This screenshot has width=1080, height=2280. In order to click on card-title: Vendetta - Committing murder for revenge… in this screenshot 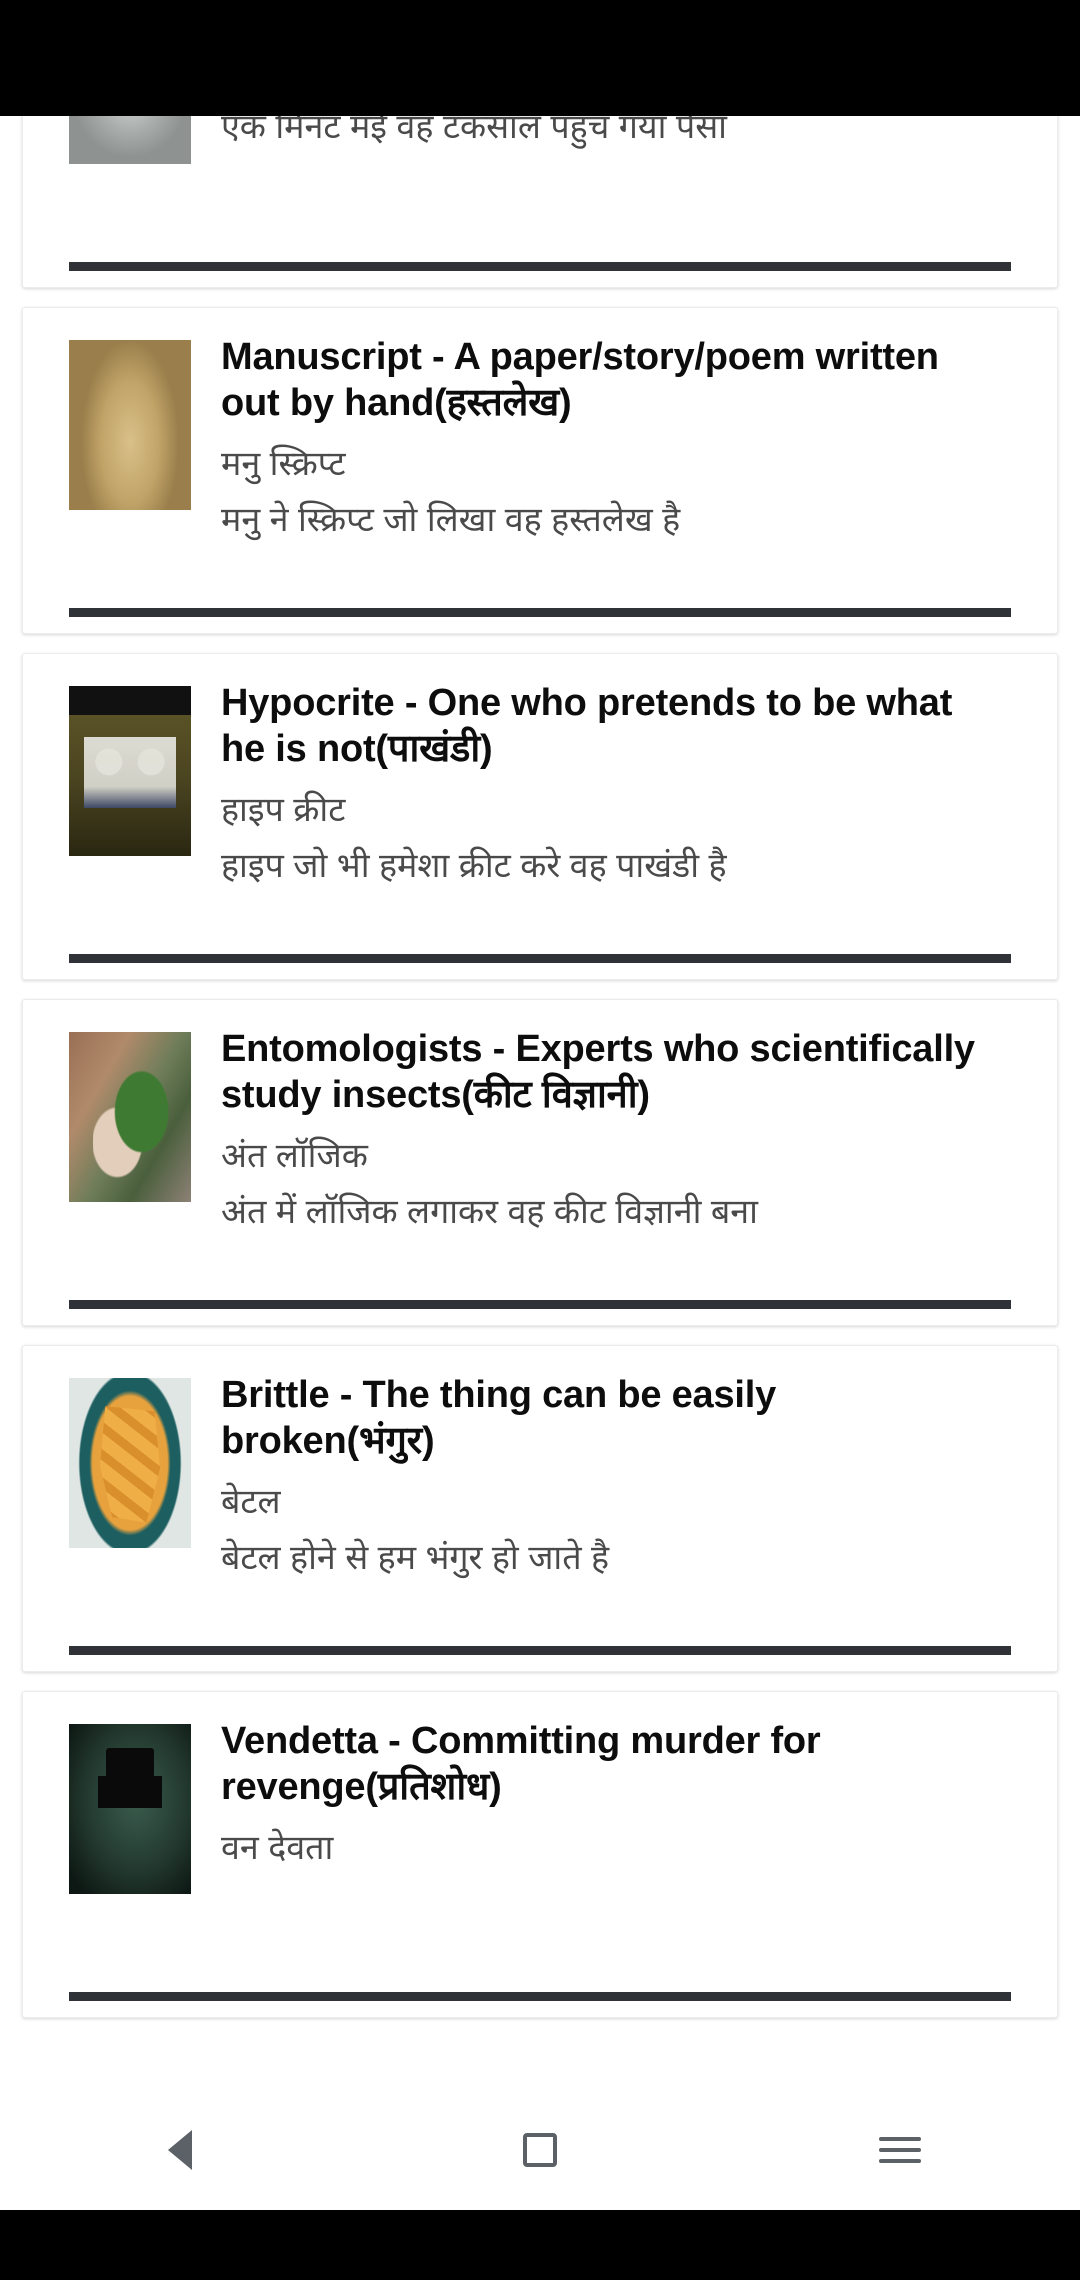, I will do `click(521, 1764)`.